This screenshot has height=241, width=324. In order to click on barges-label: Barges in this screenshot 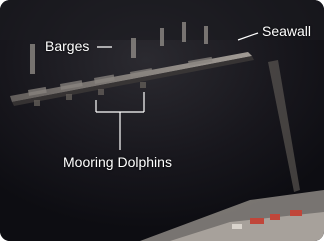, I will do `click(67, 46)`.